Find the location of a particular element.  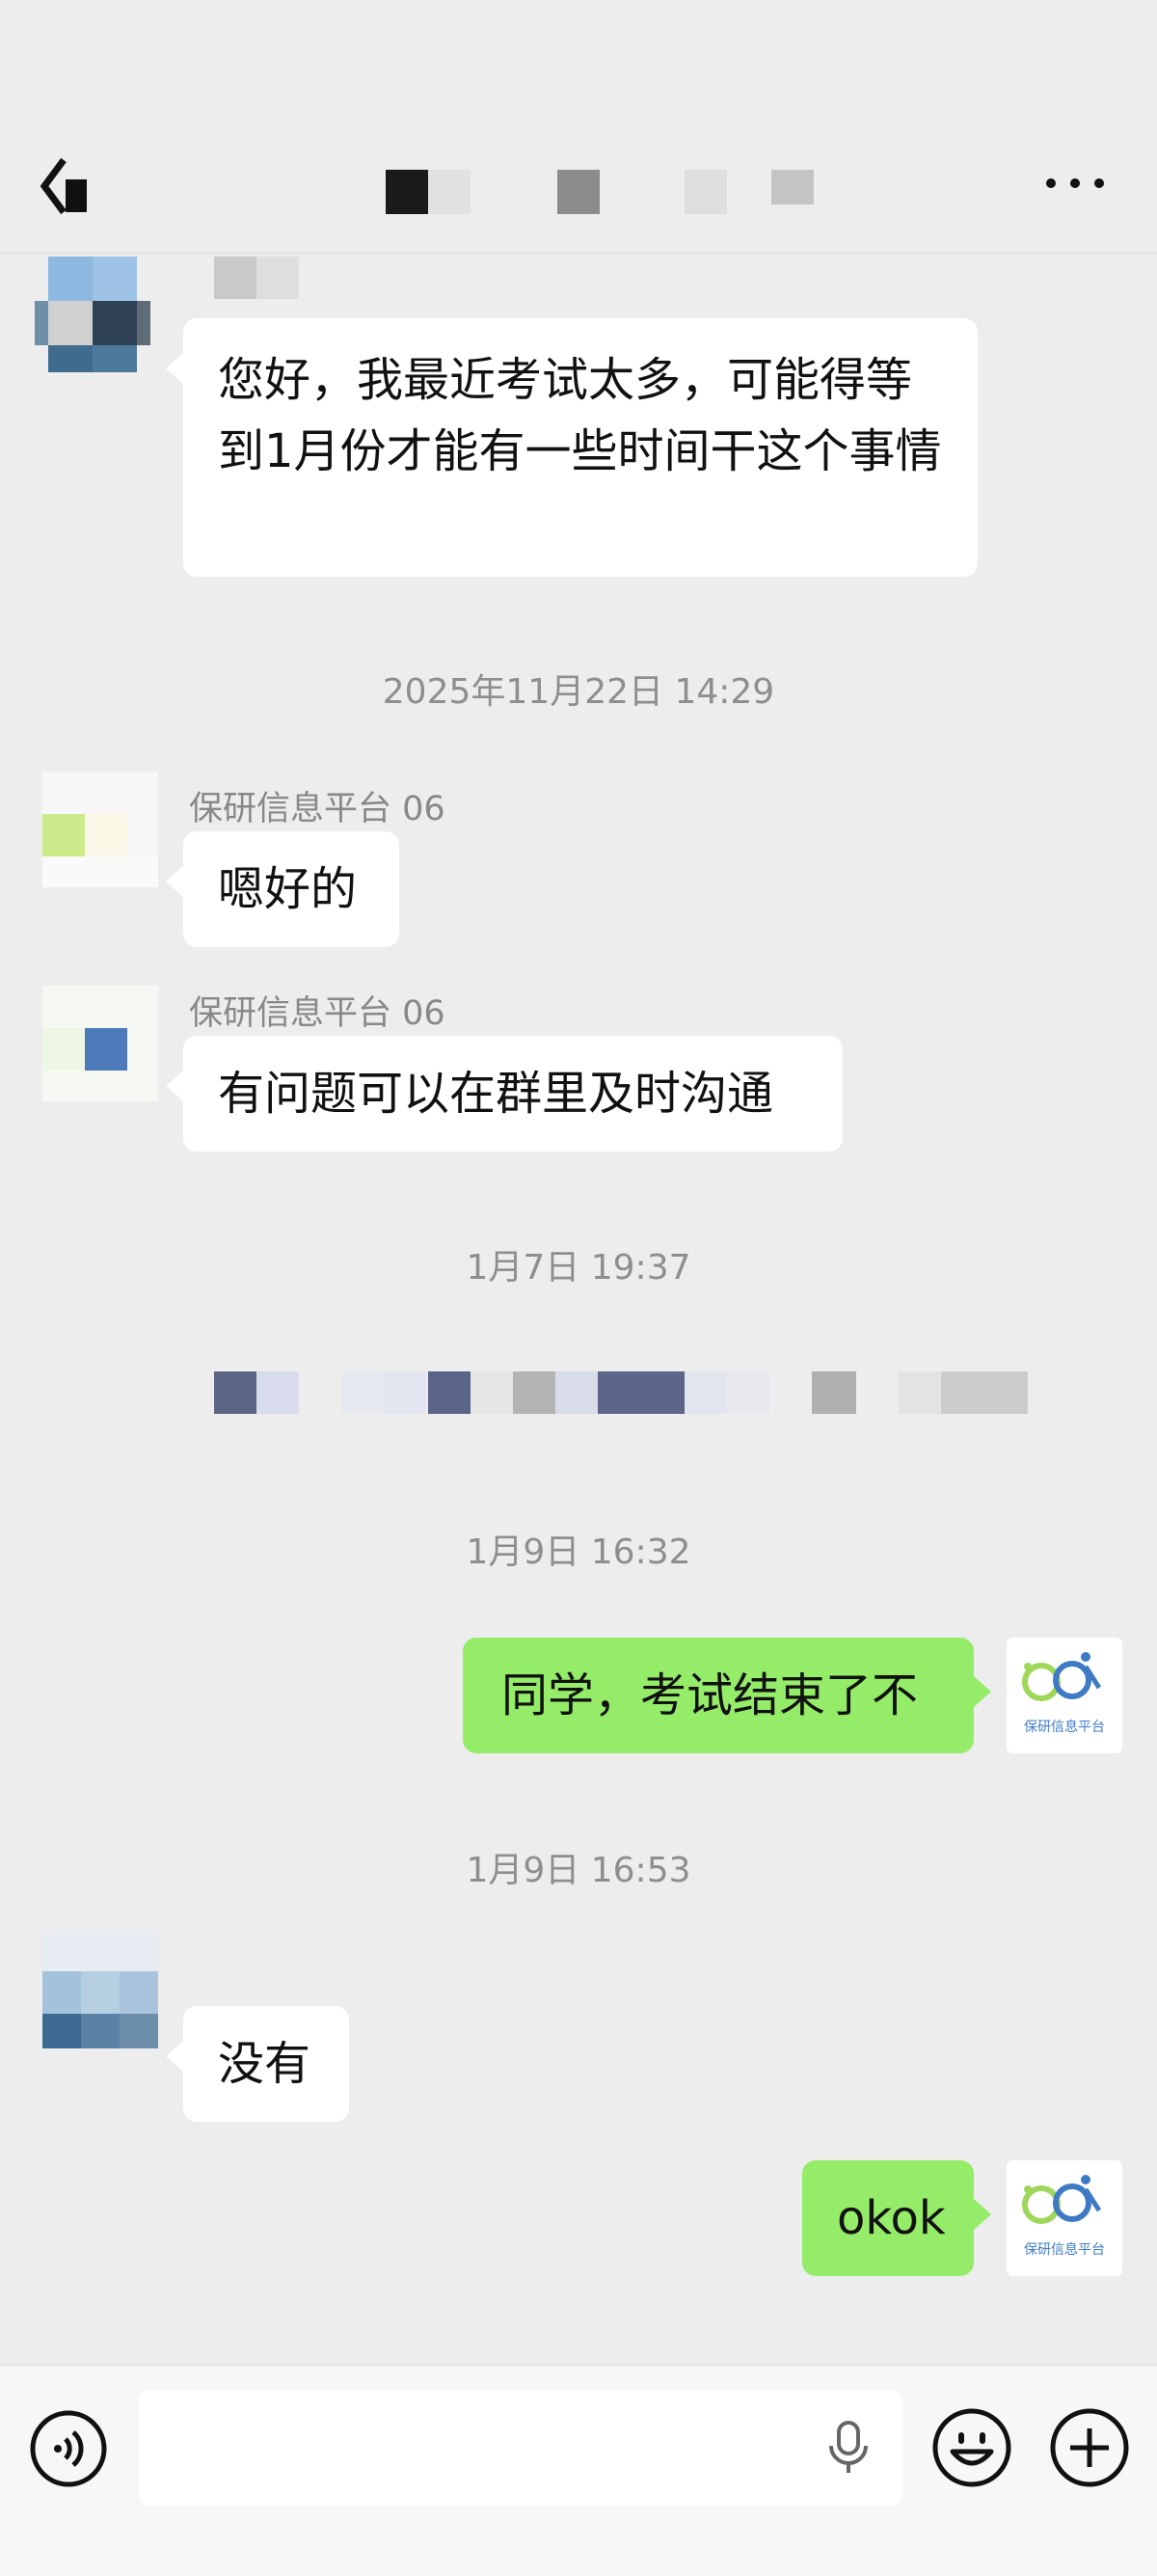

back-icon is located at coordinates (65, 186).